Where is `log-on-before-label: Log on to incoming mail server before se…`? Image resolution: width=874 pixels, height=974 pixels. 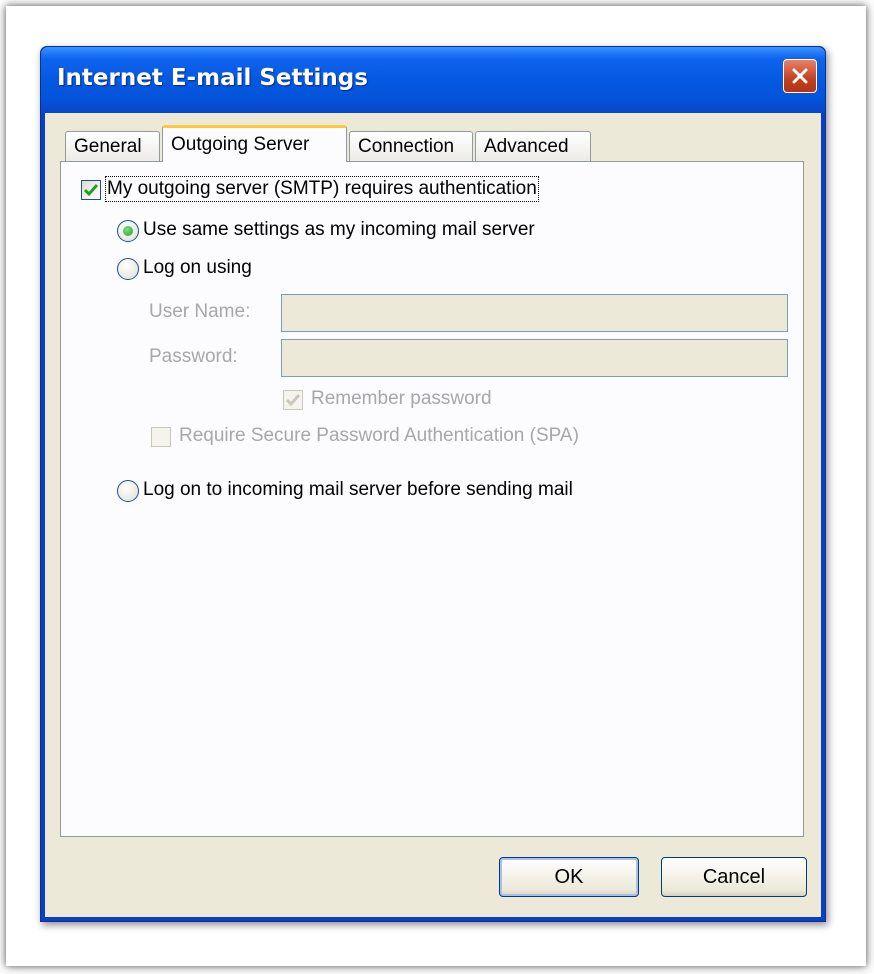 log-on-before-label: Log on to incoming mail server before se… is located at coordinates (358, 490).